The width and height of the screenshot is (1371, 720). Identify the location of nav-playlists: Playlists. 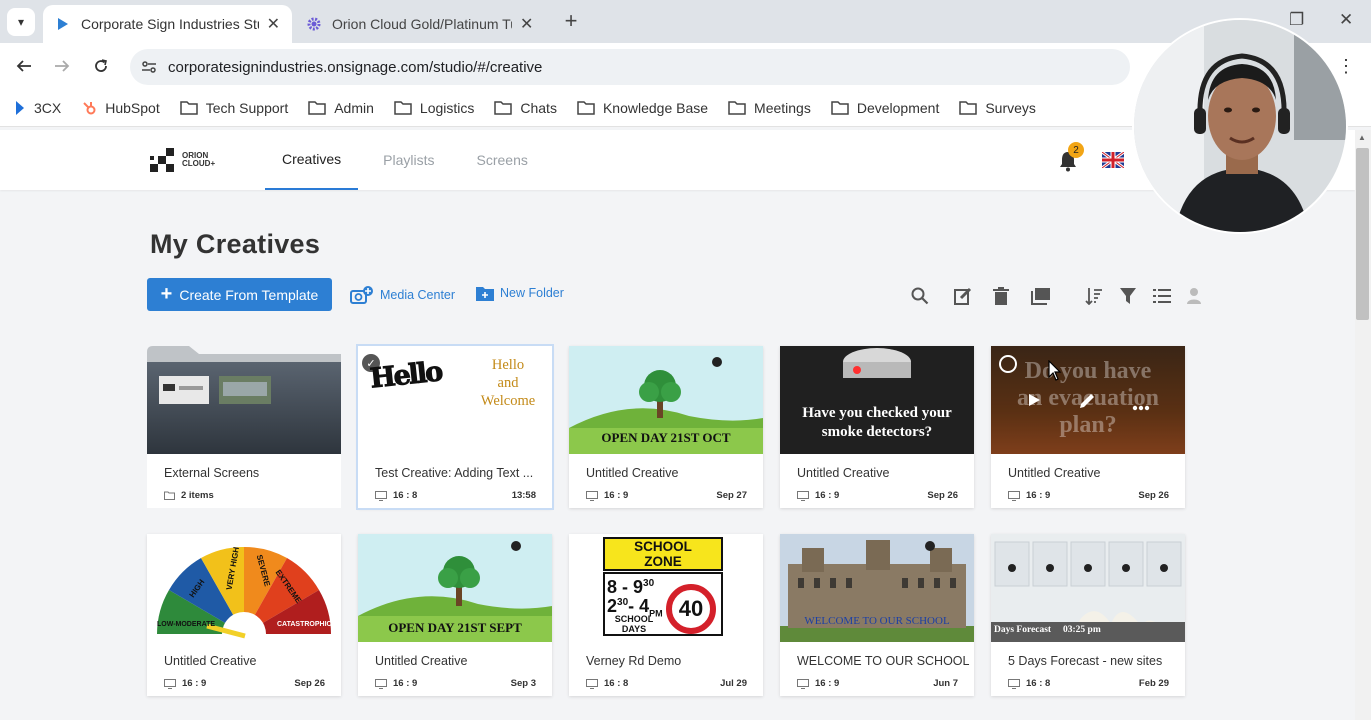
(408, 160).